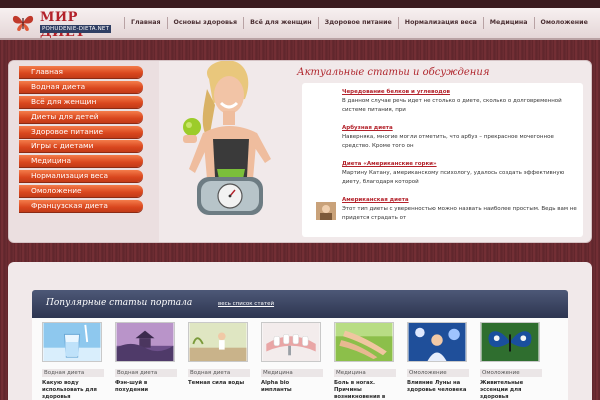  I want to click on legs-grass-image, so click(364, 342).